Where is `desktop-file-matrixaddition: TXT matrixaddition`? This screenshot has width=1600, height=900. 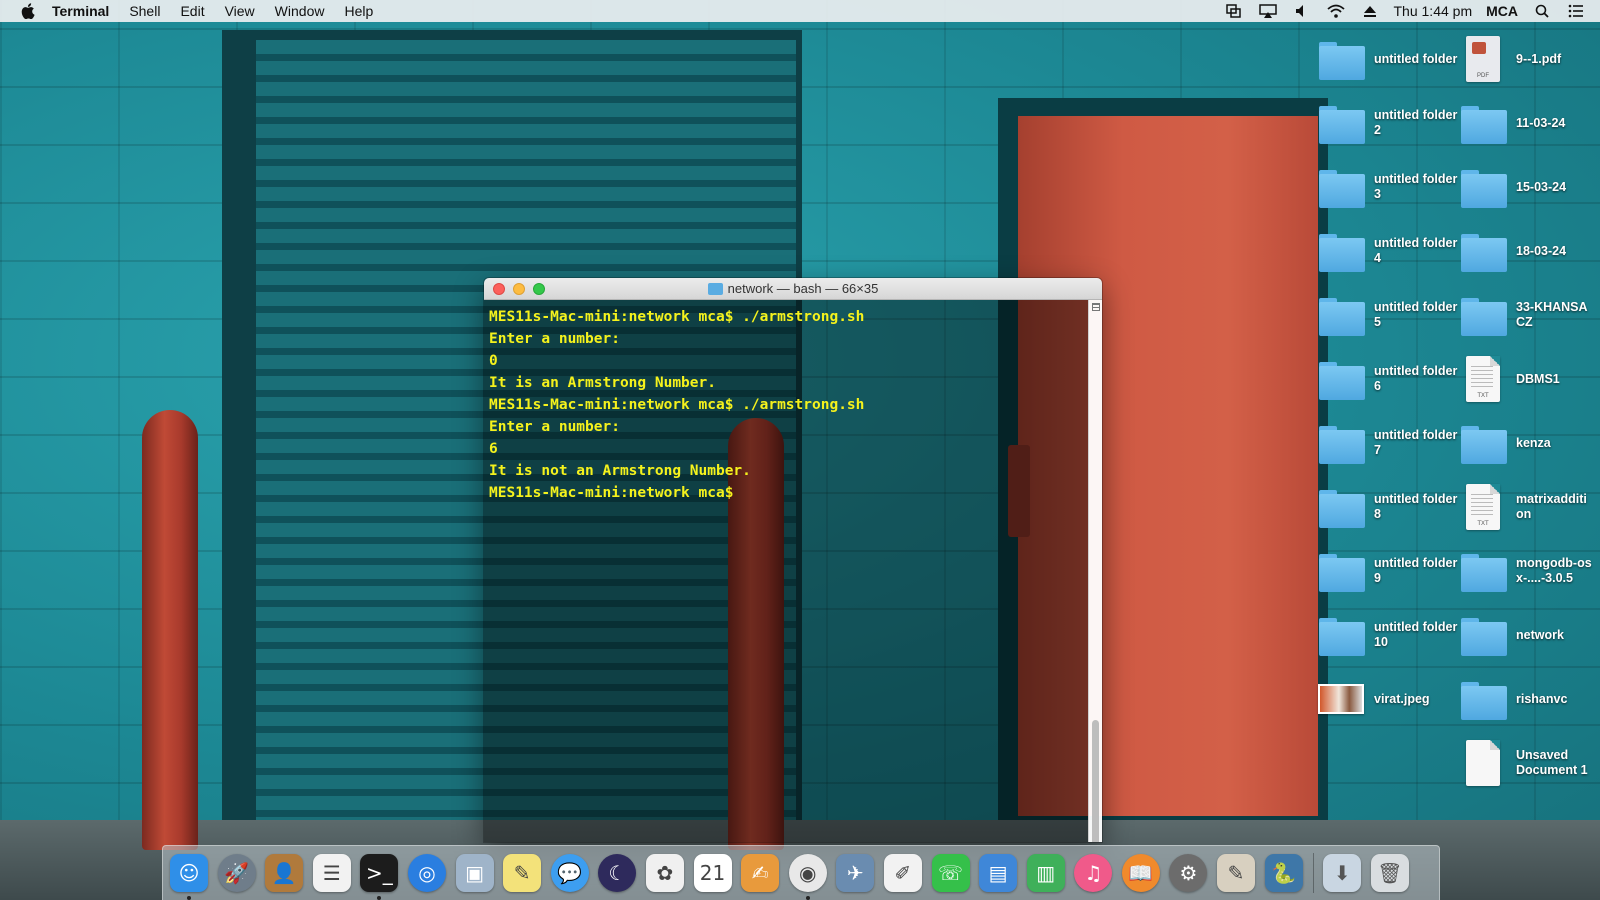 desktop-file-matrixaddition: TXT matrixaddition is located at coordinates (1525, 507).